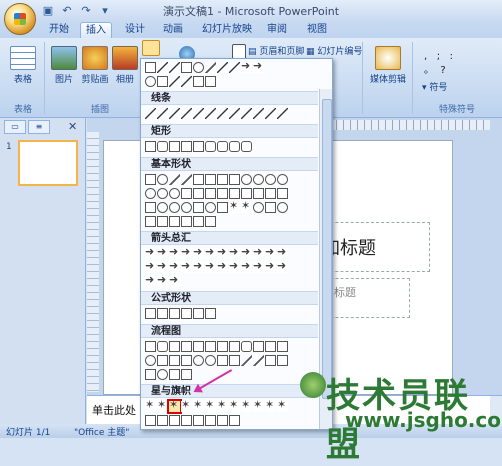  Describe the element at coordinates (270, 405) in the screenshot. I see `twentyfour-point-star-shape` at that location.